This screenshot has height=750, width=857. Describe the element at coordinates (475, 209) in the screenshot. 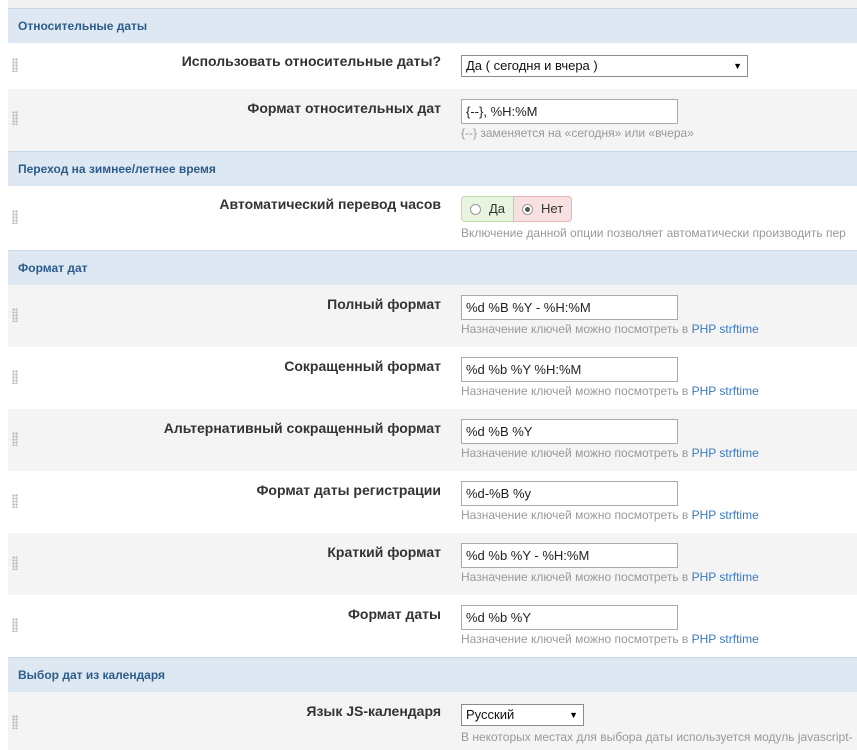

I see `radio-circle-icon` at that location.